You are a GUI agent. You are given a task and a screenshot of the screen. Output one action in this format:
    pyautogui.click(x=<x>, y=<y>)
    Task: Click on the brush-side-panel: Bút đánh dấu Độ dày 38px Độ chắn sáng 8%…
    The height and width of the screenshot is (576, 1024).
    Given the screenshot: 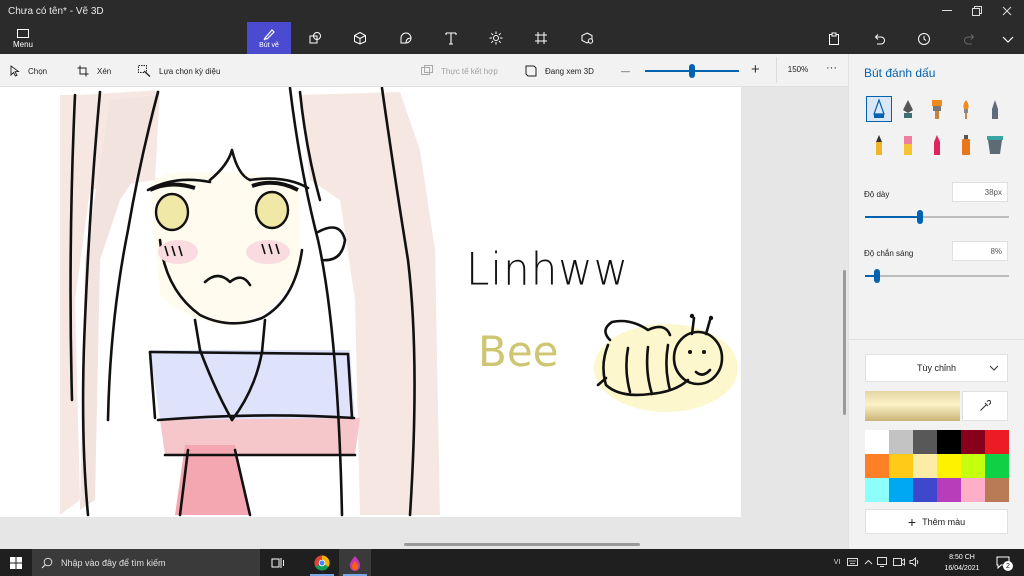 What is the action you would take?
    pyautogui.click(x=936, y=301)
    